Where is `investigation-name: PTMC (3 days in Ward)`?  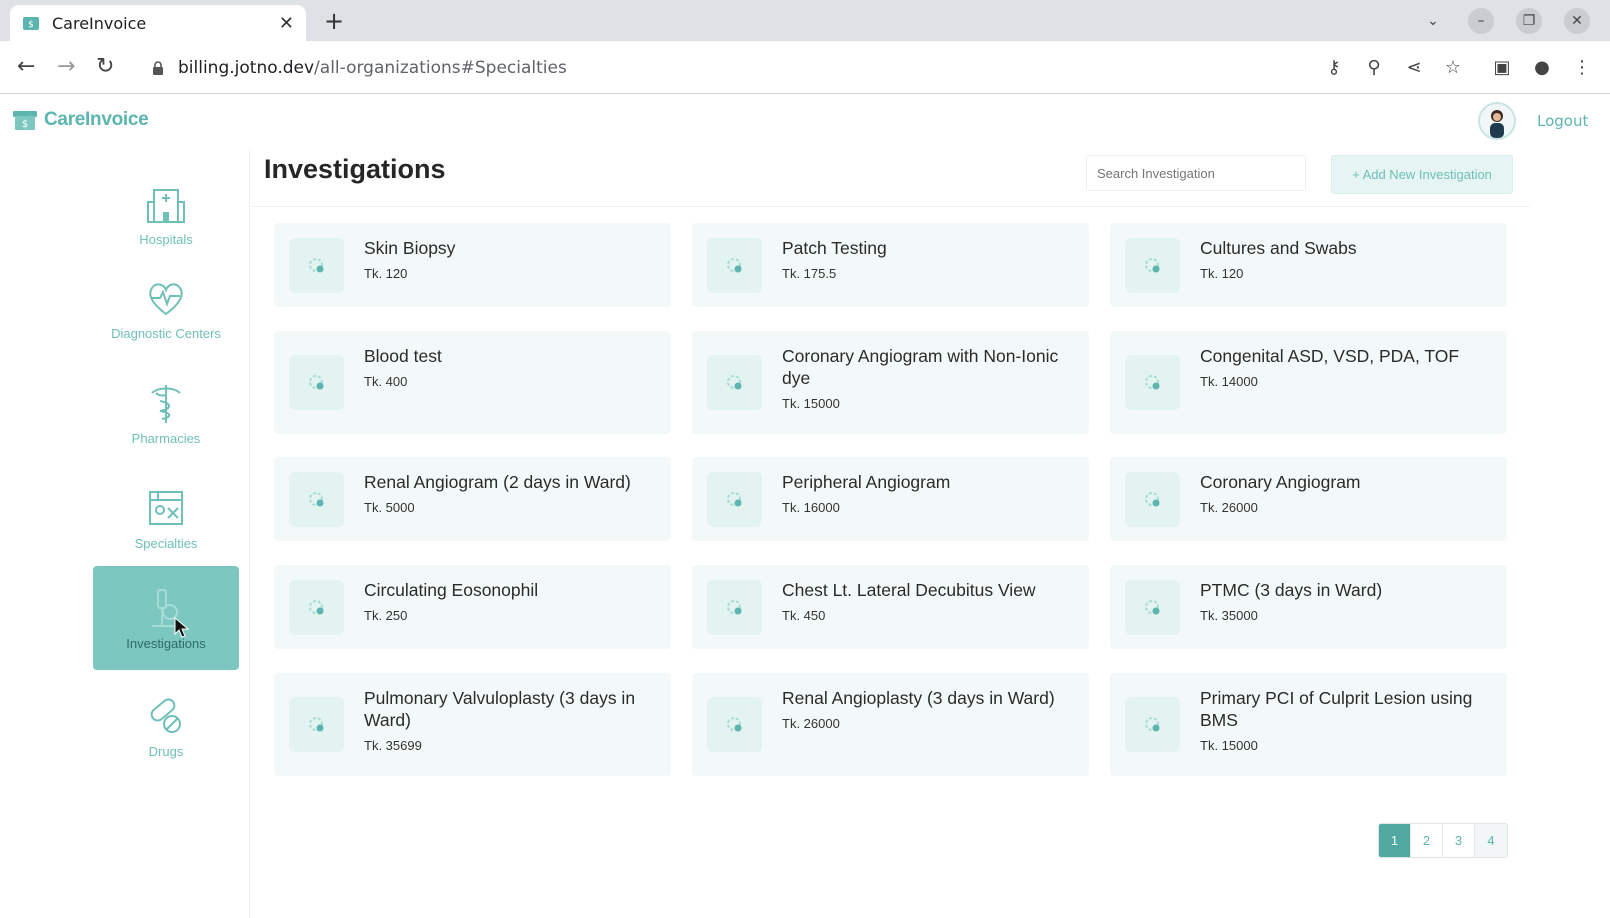 investigation-name: PTMC (3 days in Ward) is located at coordinates (1291, 590).